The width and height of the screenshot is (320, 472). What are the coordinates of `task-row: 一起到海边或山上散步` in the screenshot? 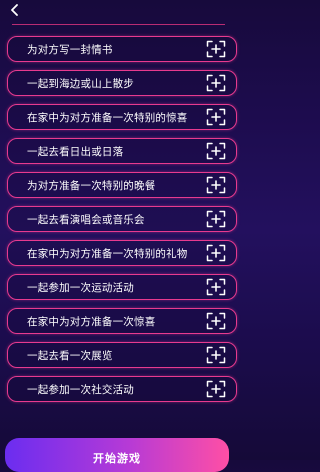 It's located at (122, 83).